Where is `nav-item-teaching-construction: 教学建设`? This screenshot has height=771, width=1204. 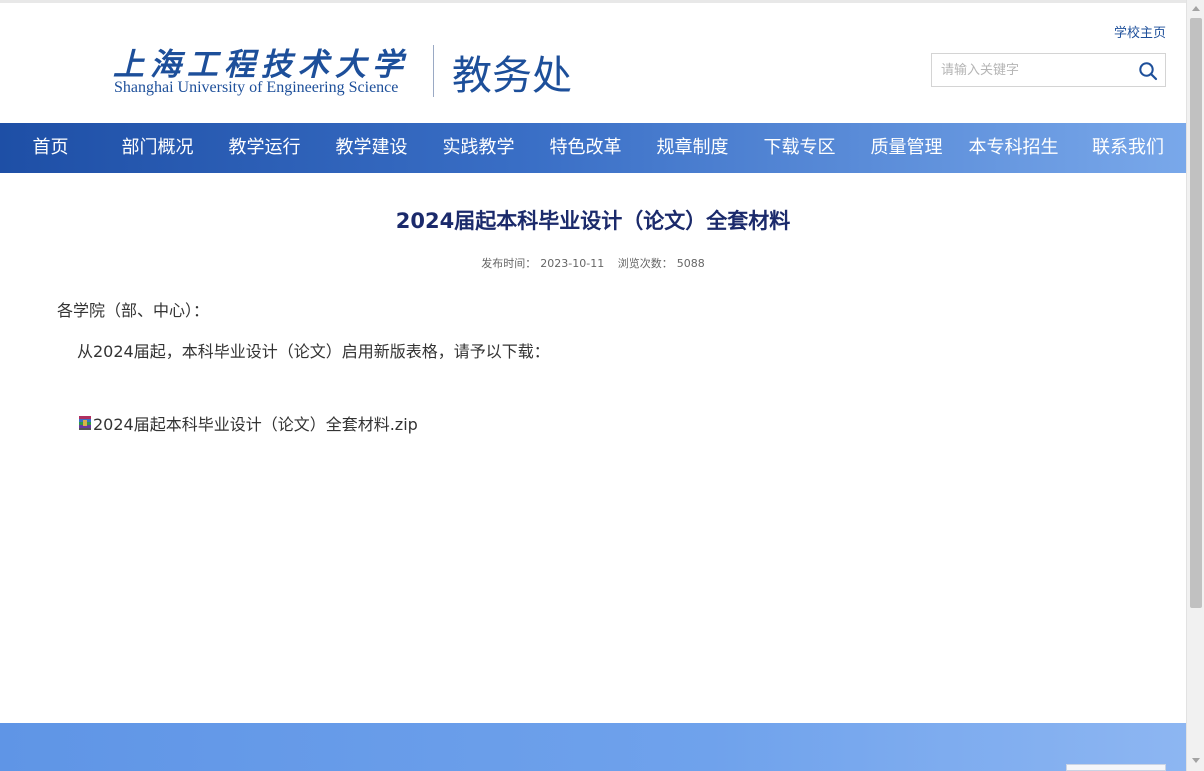 nav-item-teaching-construction: 教学建设 is located at coordinates (371, 148).